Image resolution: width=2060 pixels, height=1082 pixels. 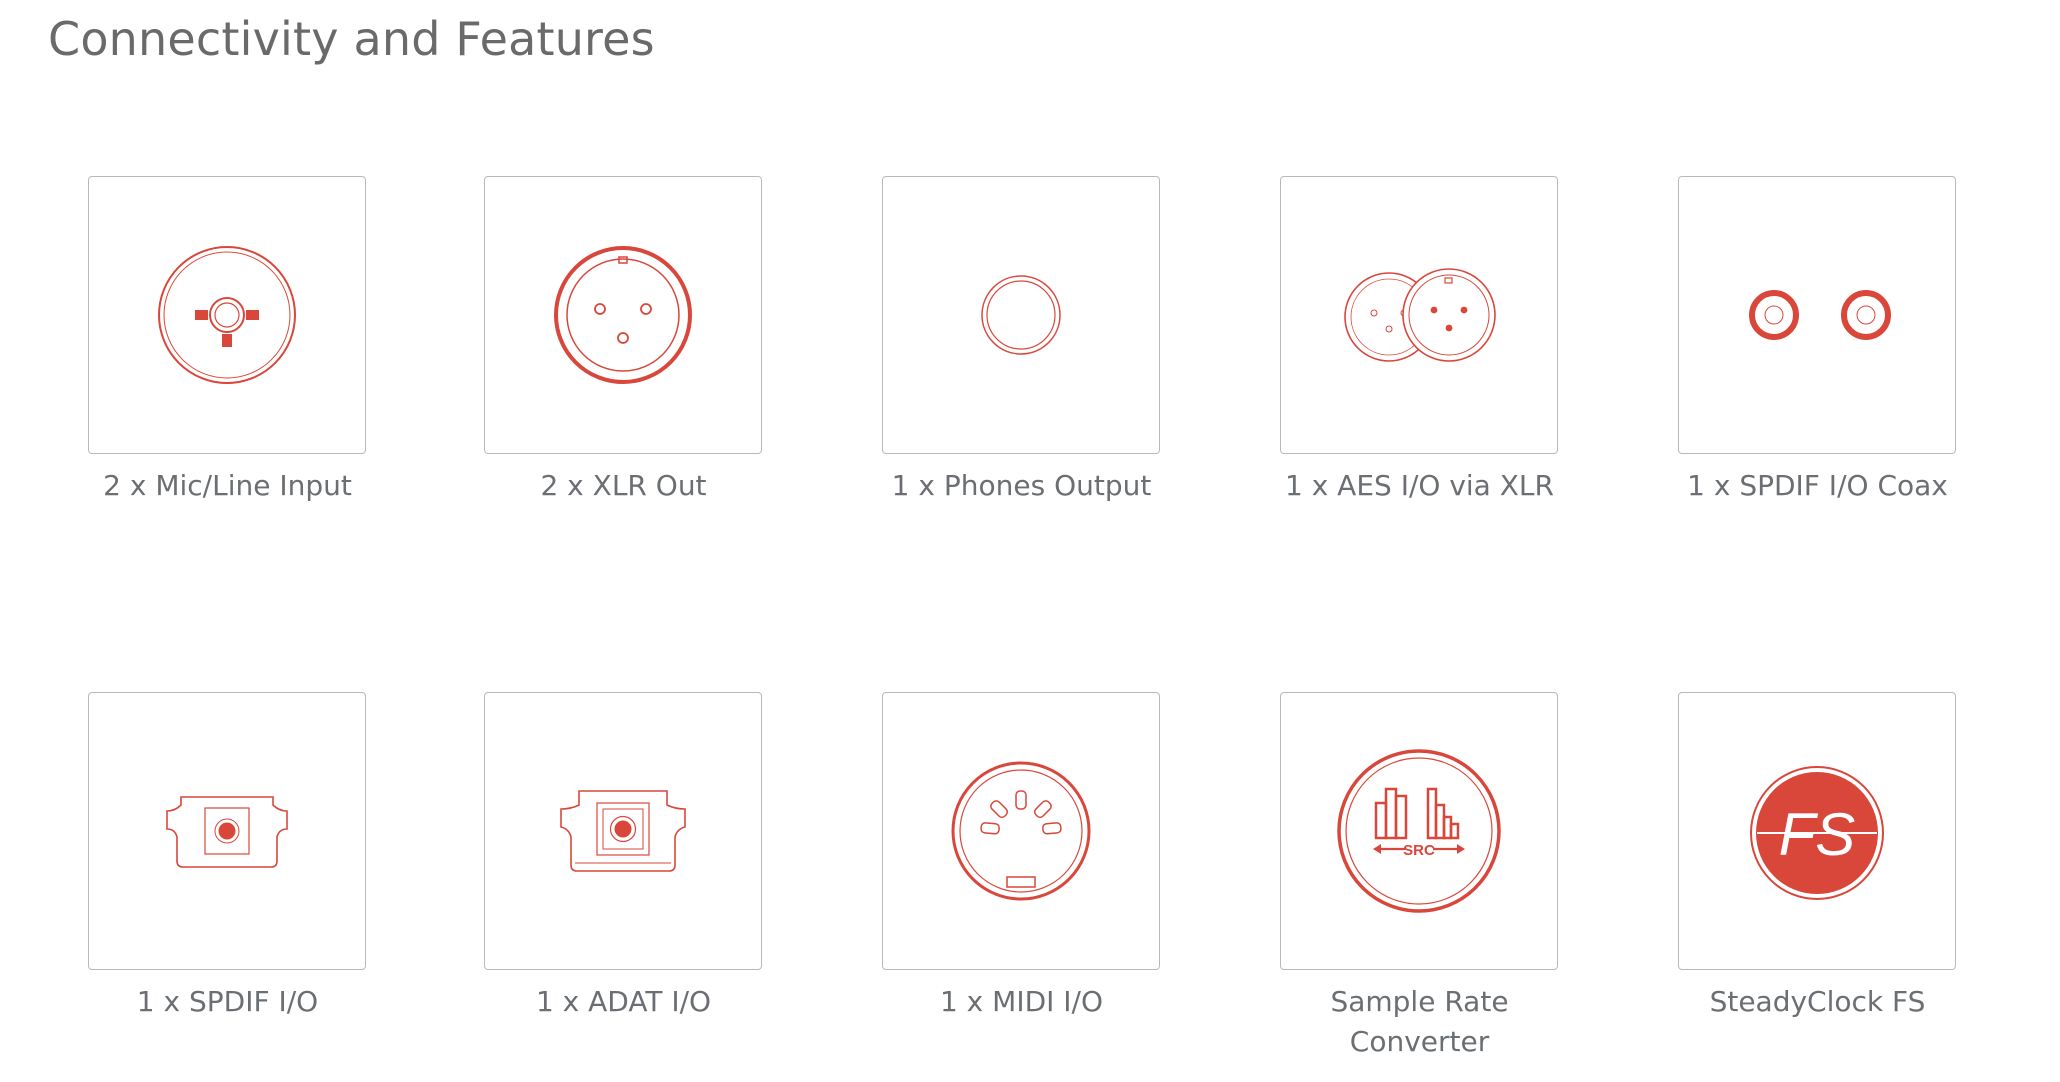 What do you see at coordinates (1021, 1001) in the screenshot?
I see `feature-label: 1 x MIDI I/O` at bounding box center [1021, 1001].